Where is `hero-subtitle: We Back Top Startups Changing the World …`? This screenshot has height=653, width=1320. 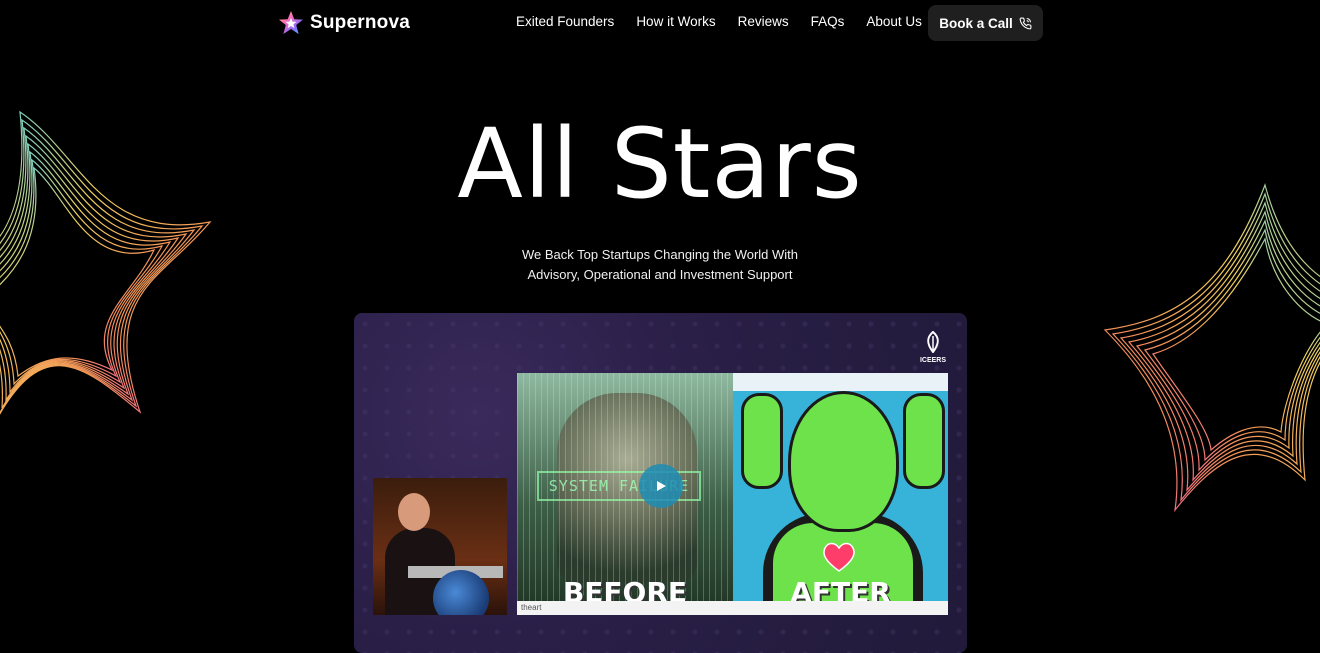 hero-subtitle: We Back Top Startups Changing the World … is located at coordinates (660, 265).